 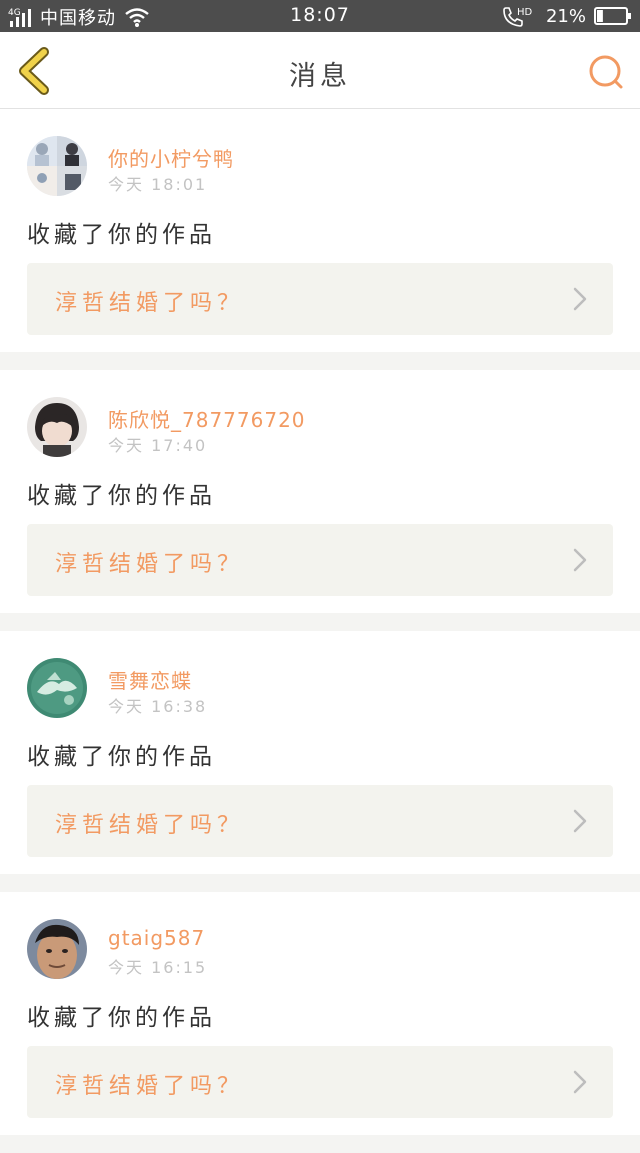 I want to click on header: 消息, so click(x=320, y=70).